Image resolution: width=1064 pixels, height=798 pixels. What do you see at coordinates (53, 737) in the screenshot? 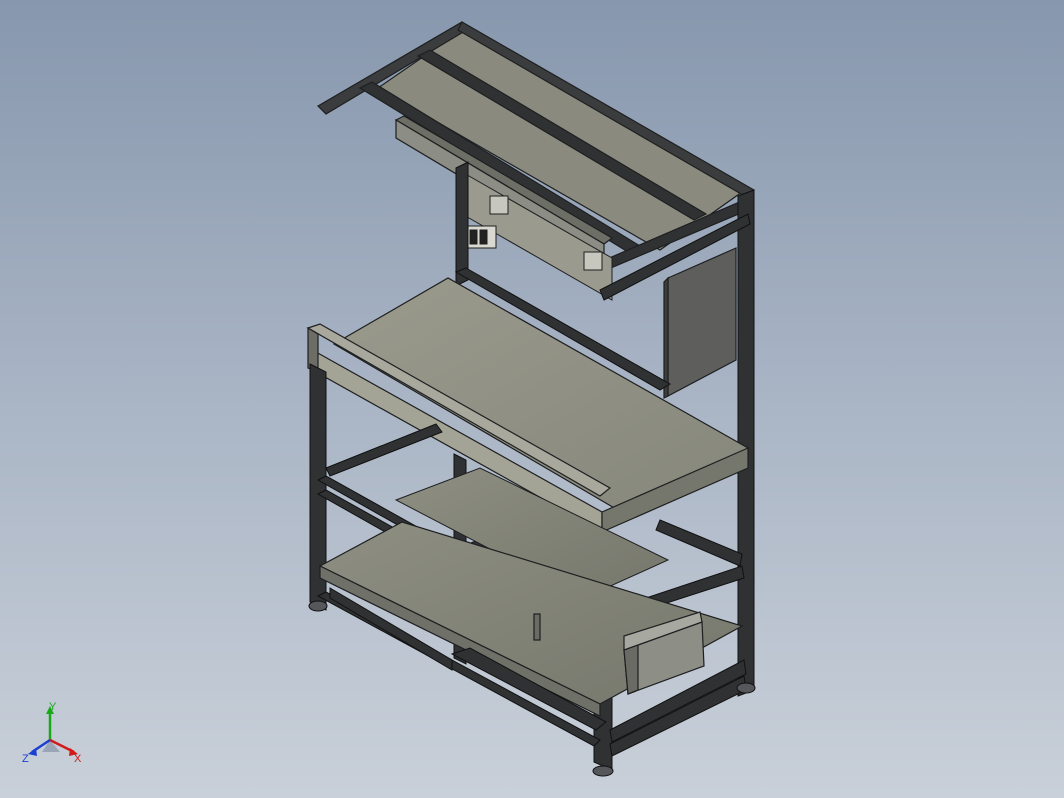
I see `coordinate-triad: Y X Z` at bounding box center [53, 737].